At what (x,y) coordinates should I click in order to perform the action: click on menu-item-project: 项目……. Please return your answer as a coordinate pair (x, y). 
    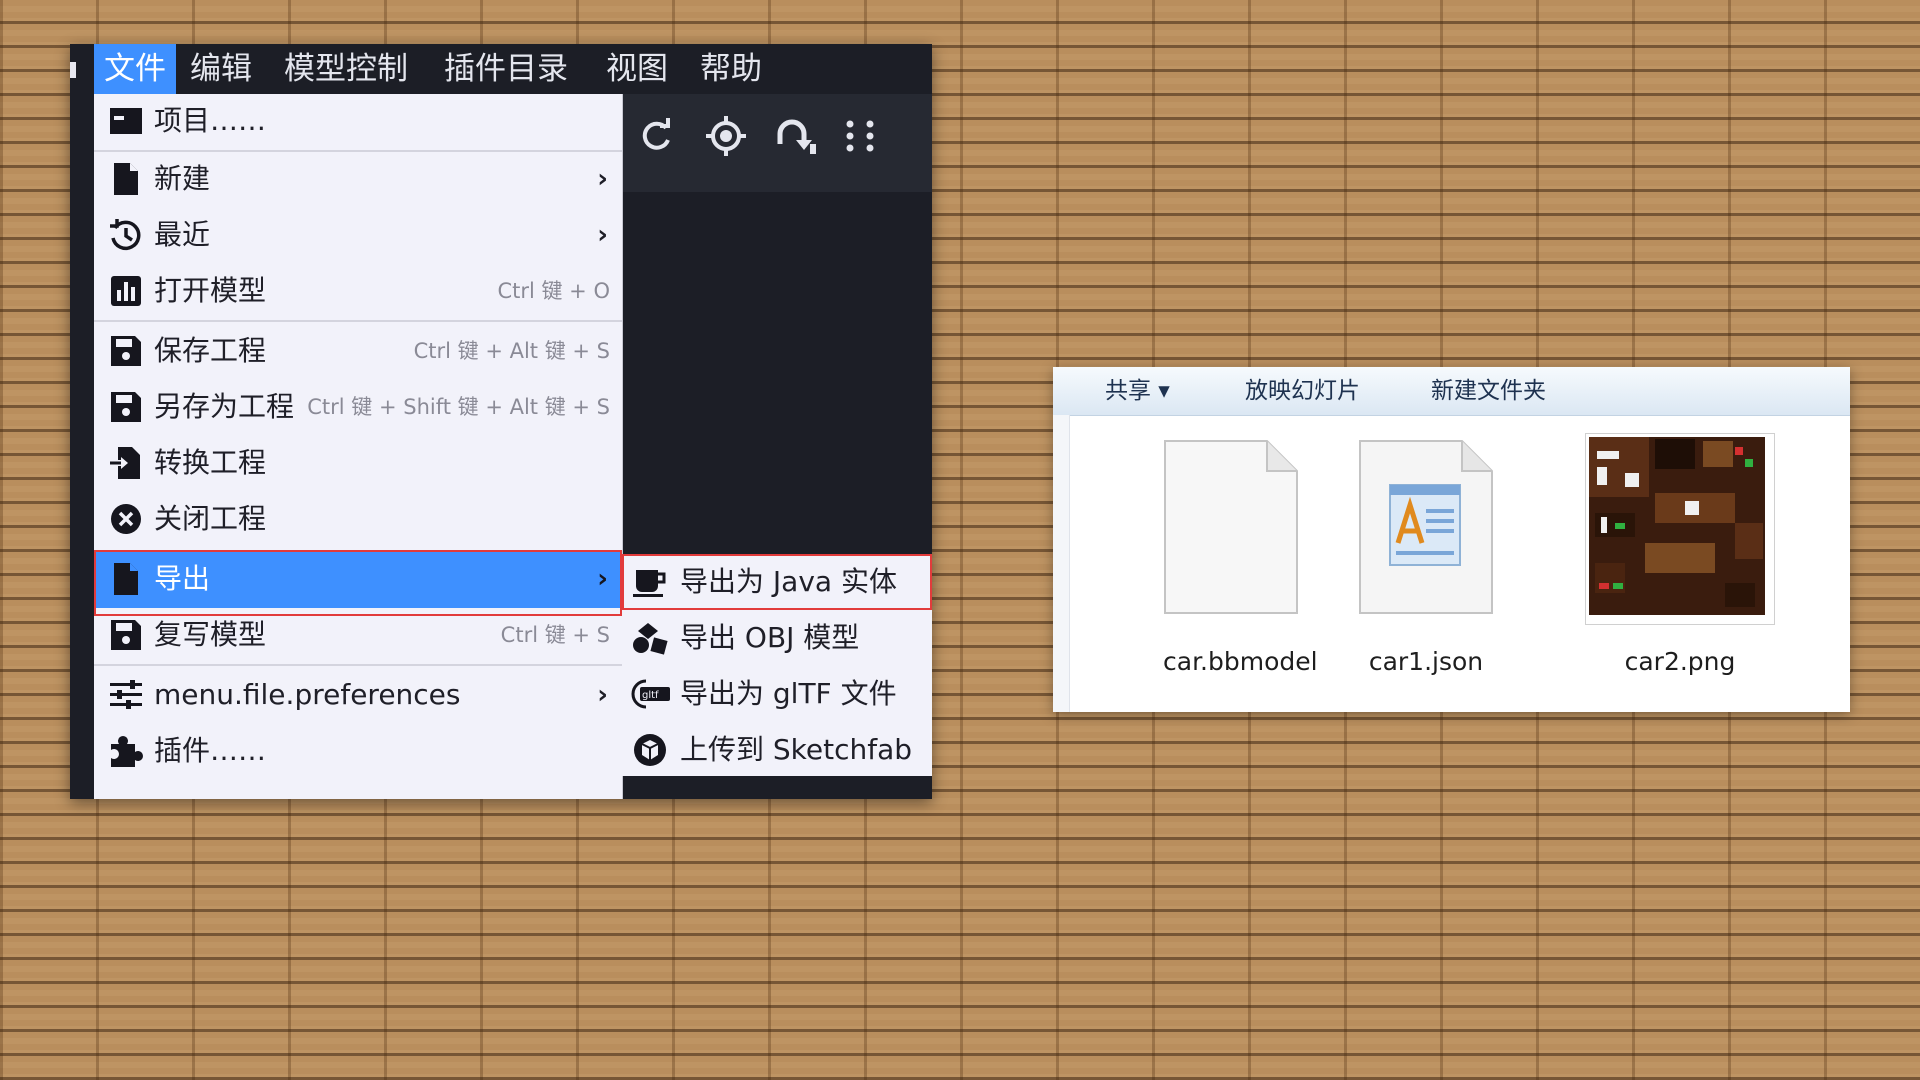
    Looking at the image, I should click on (358, 121).